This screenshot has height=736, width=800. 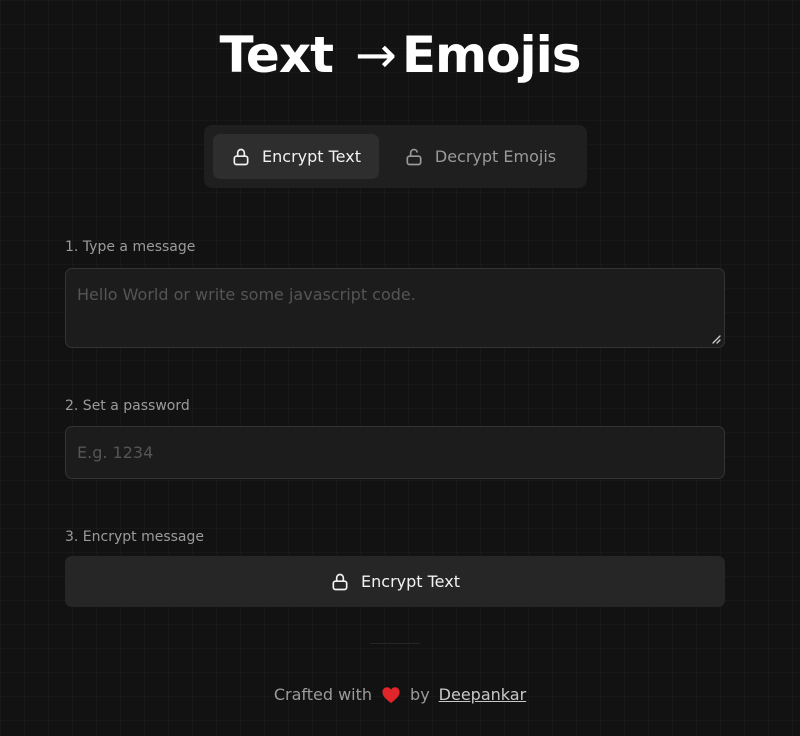 I want to click on heart-icon, so click(x=391, y=694).